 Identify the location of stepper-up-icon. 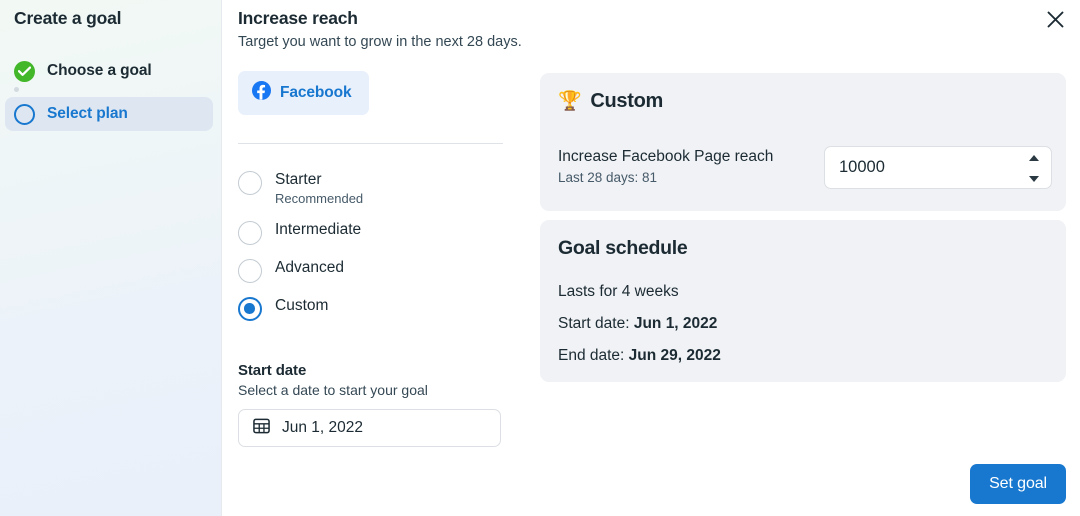
(1033, 158).